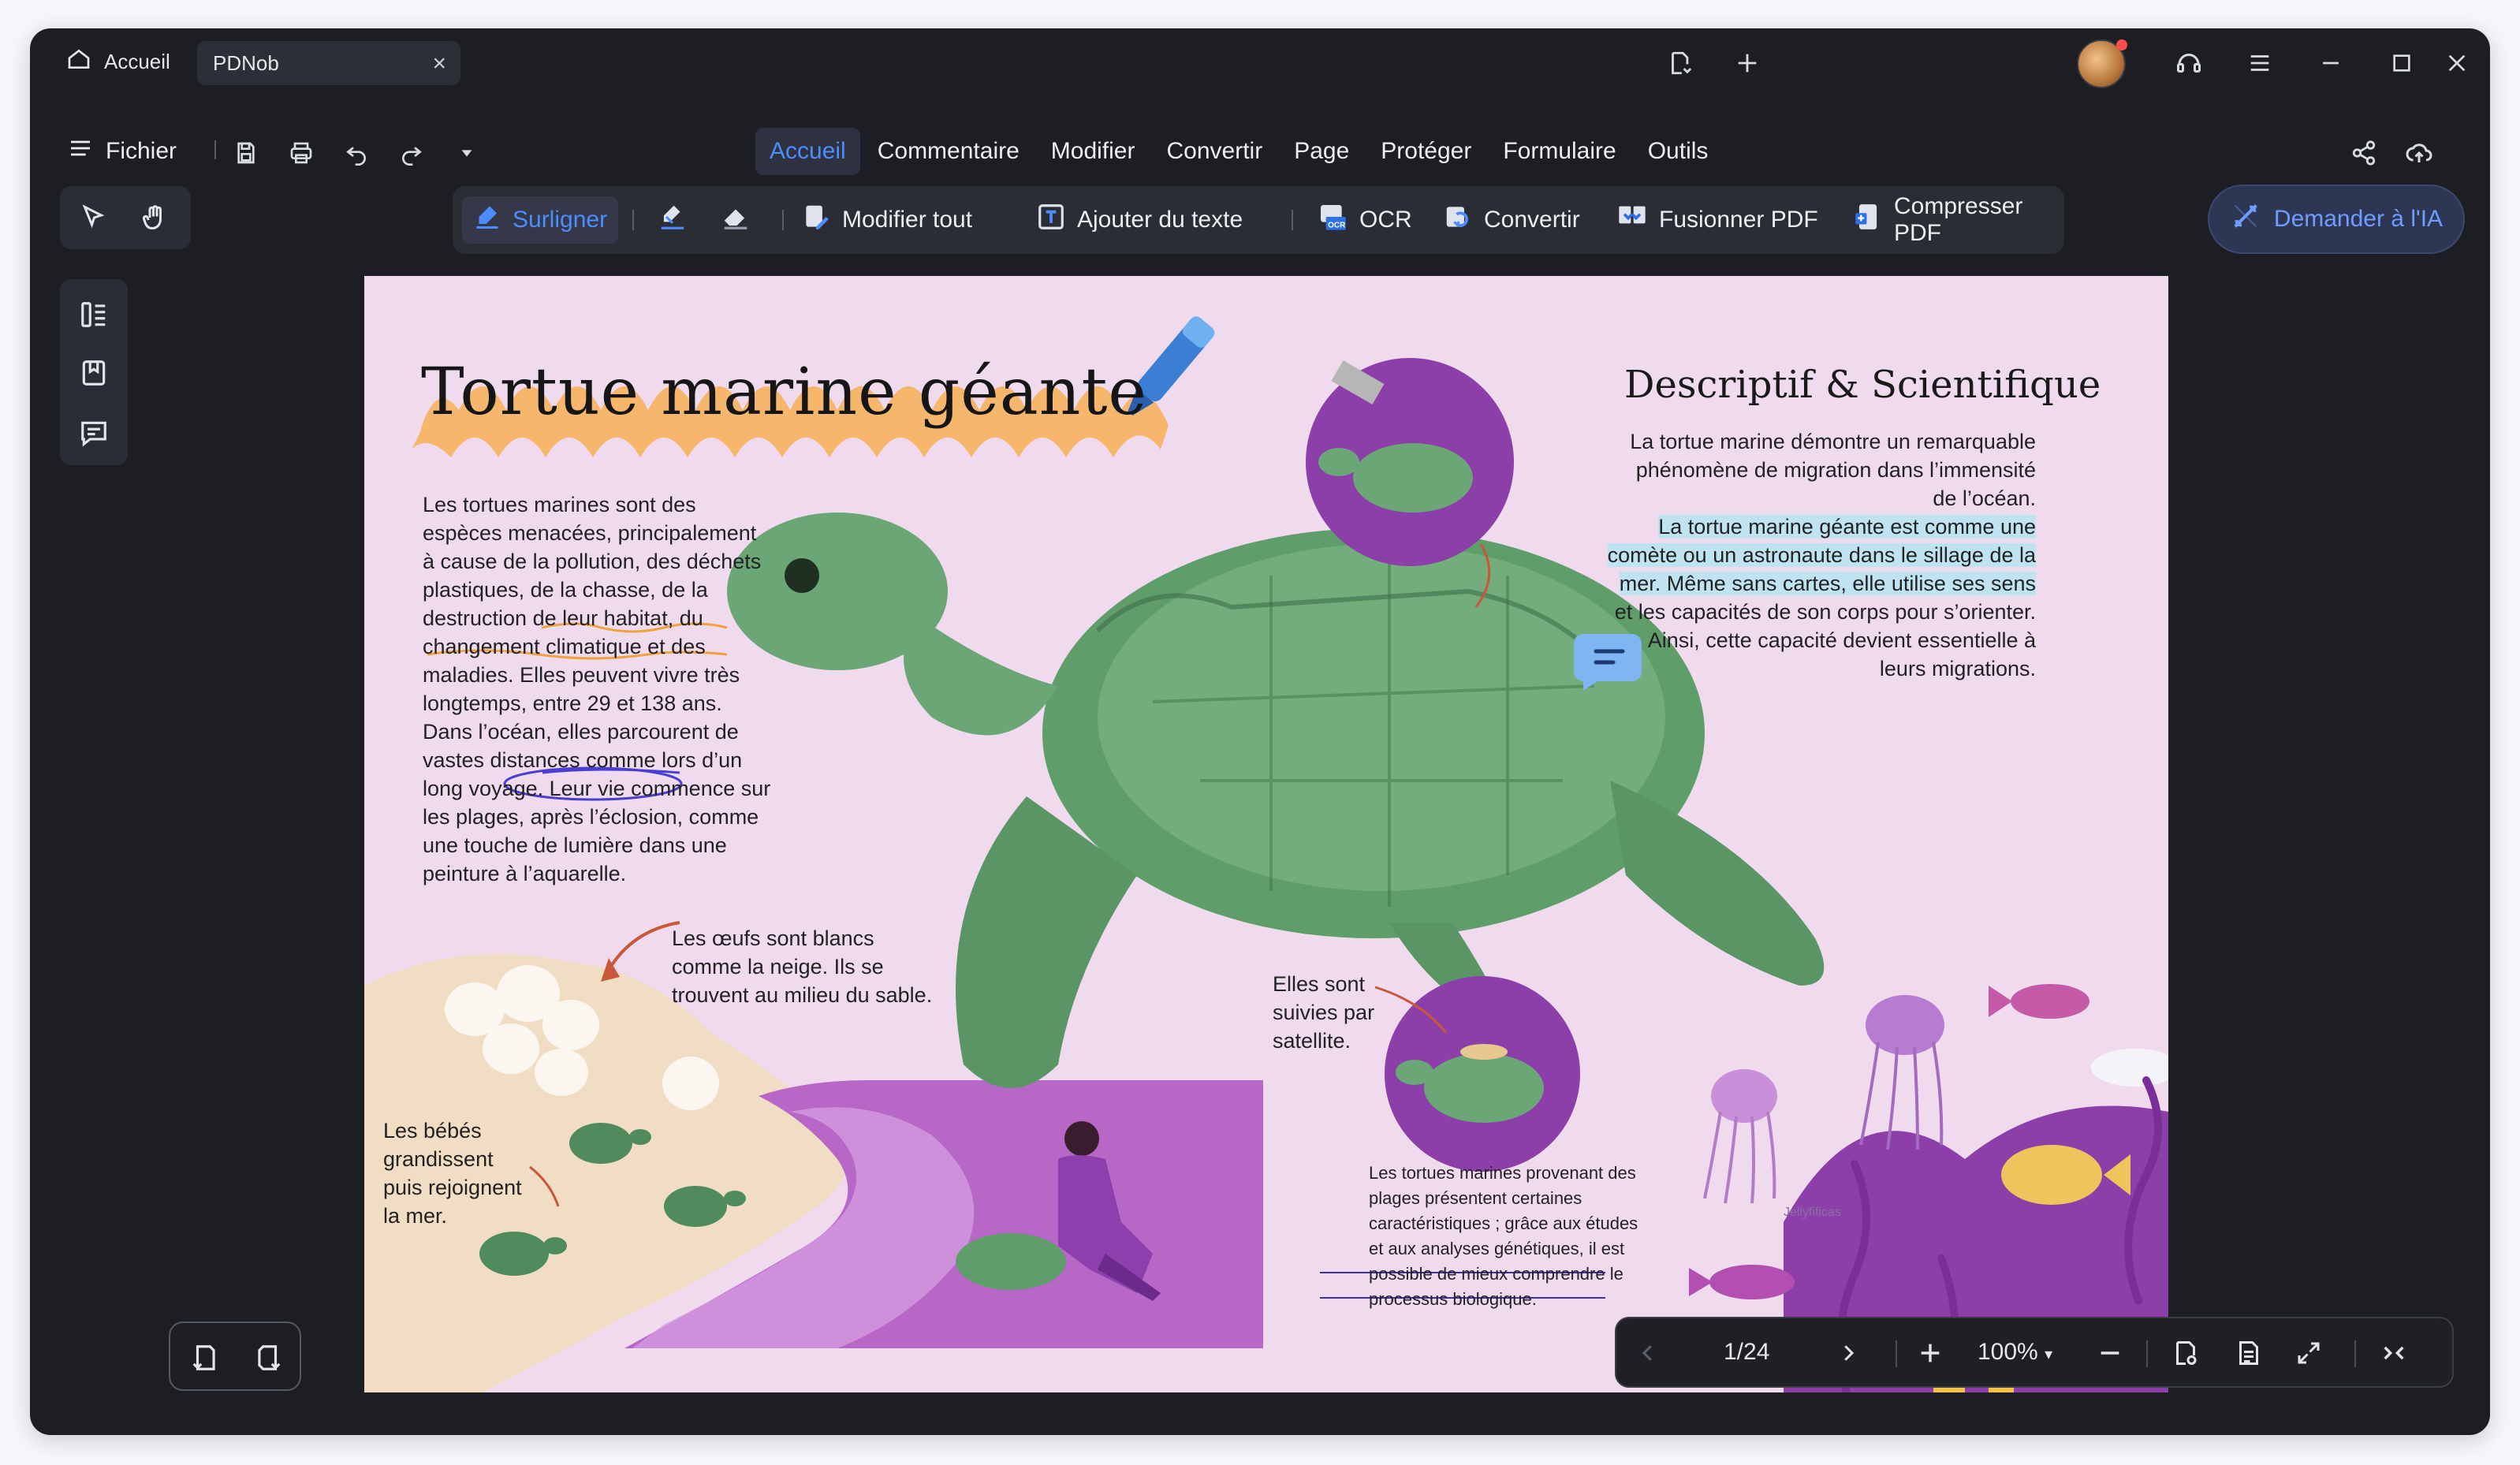  Describe the element at coordinates (235, 1356) in the screenshot. I see `rotate-buttons` at that location.